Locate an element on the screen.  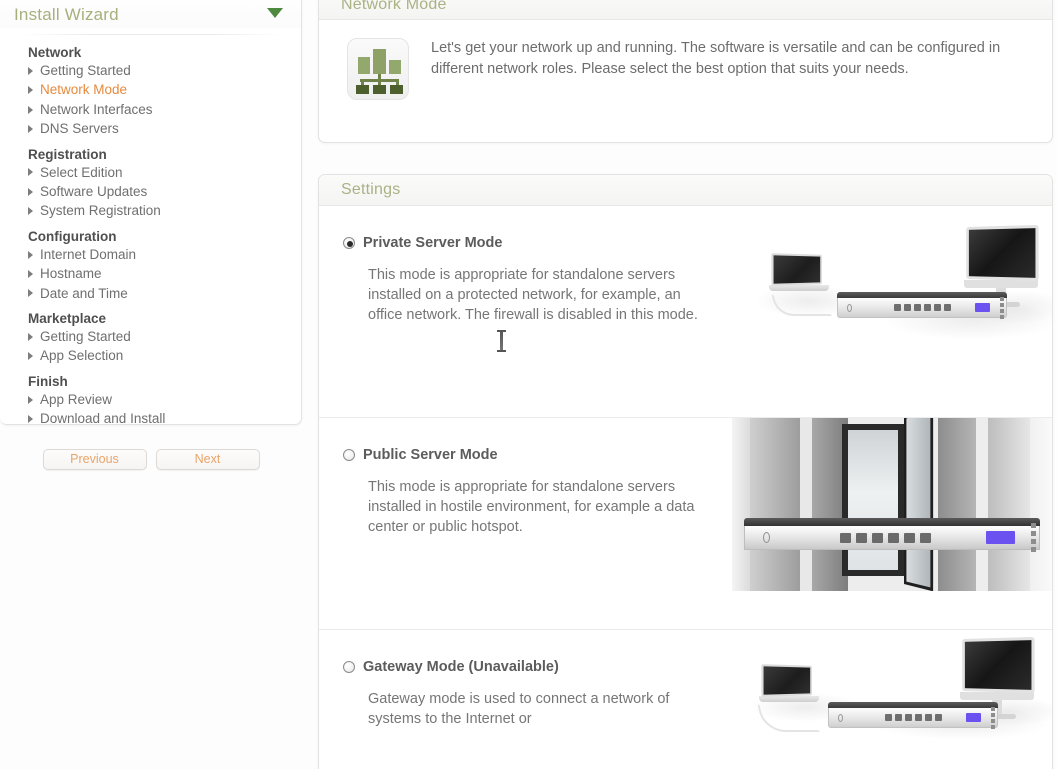
nav-label: App Review is located at coordinates (76, 399).